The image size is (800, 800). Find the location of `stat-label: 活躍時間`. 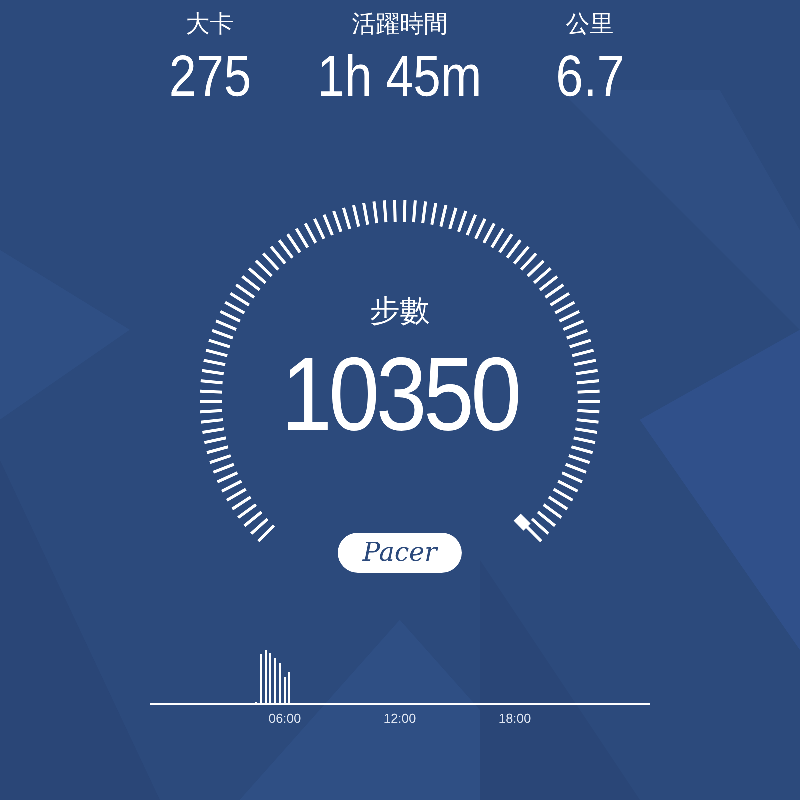

stat-label: 活躍時間 is located at coordinates (400, 25).